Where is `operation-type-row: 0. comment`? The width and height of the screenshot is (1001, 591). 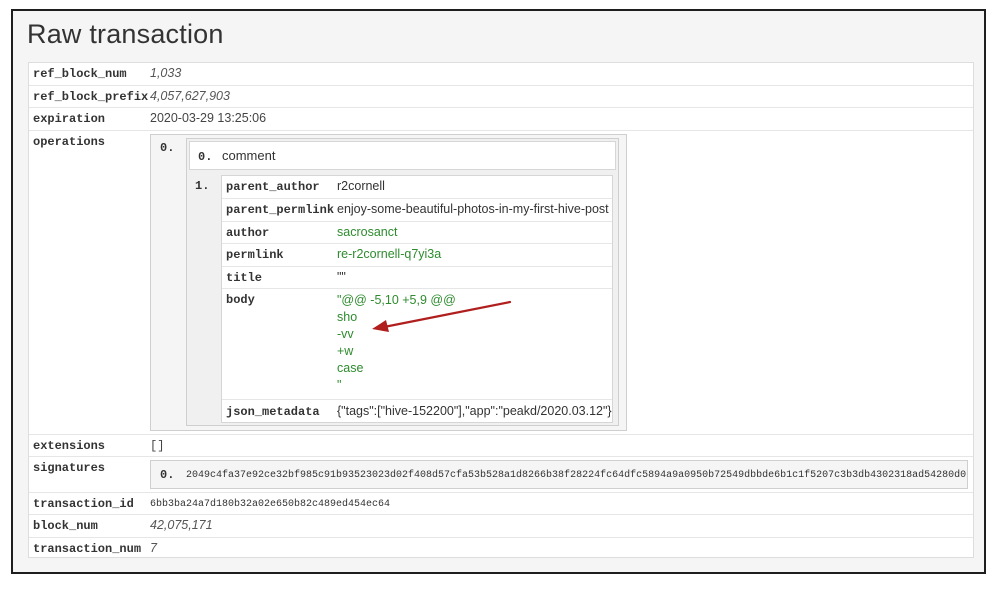 operation-type-row: 0. comment is located at coordinates (402, 155).